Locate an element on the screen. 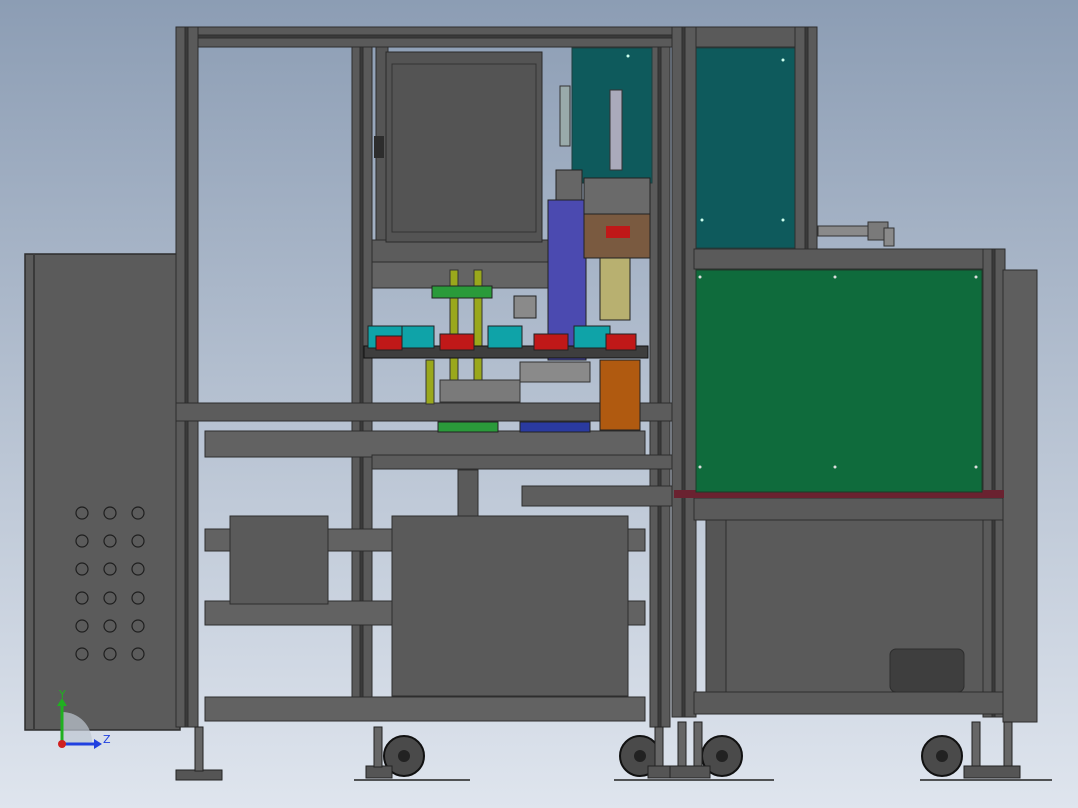 This screenshot has height=808, width=1078. upper-control-box is located at coordinates (464, 147).